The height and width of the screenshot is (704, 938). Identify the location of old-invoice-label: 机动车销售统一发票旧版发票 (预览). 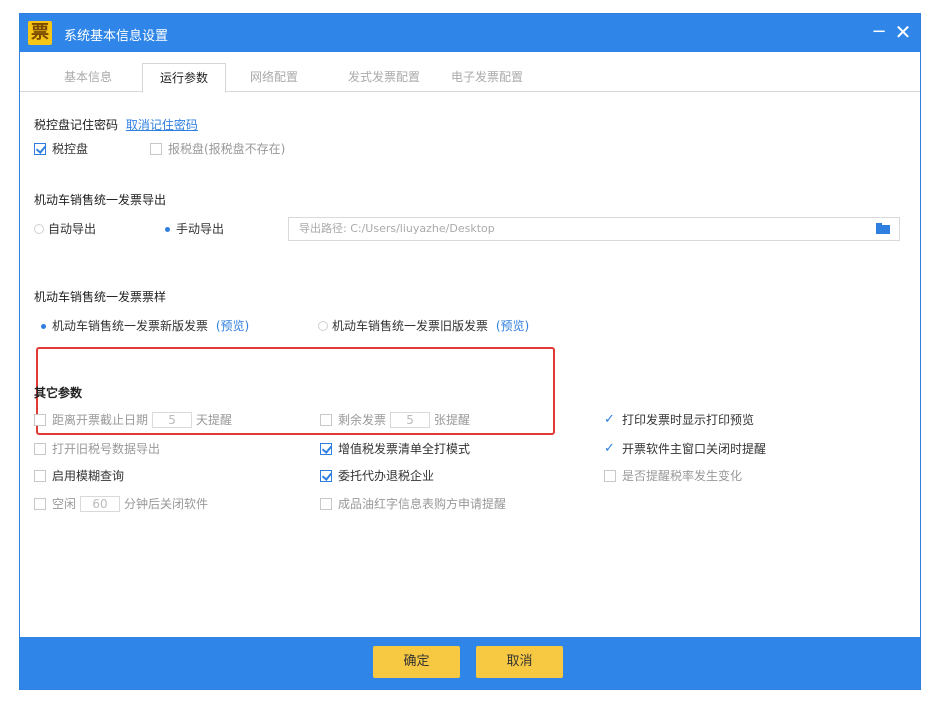
(431, 326).